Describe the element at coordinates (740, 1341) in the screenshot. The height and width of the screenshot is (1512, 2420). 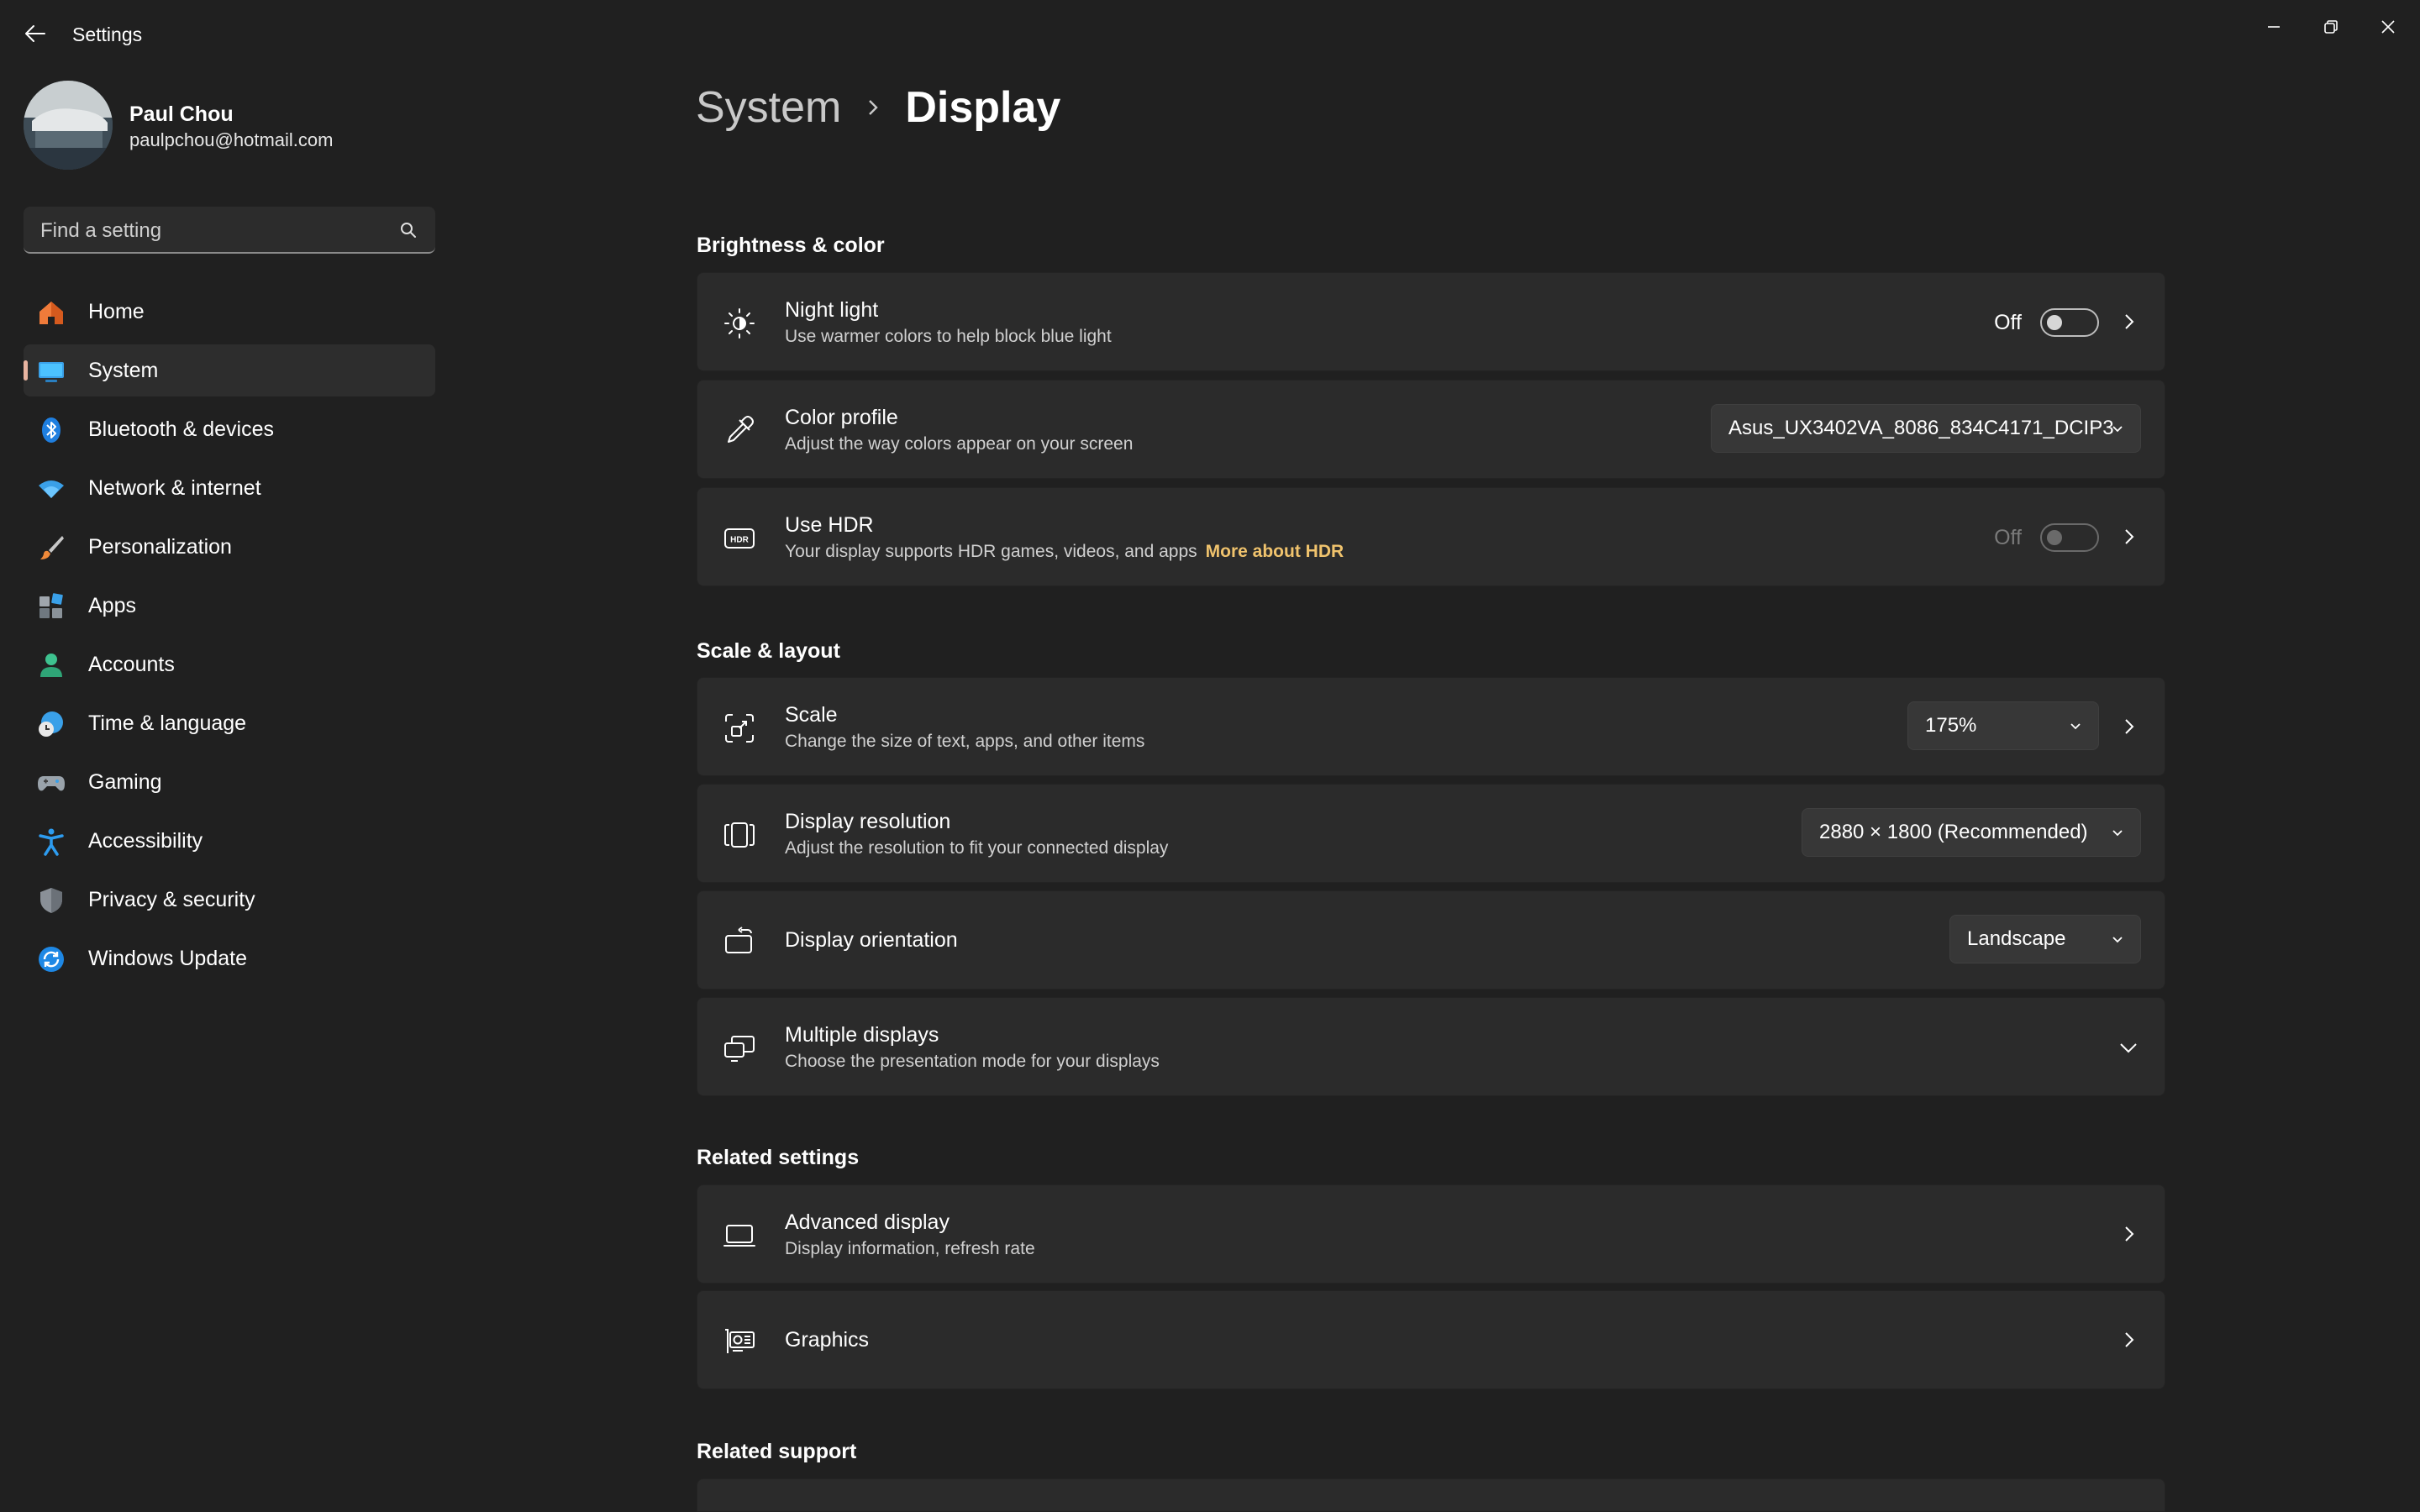
I see `graphics-card-icon` at that location.